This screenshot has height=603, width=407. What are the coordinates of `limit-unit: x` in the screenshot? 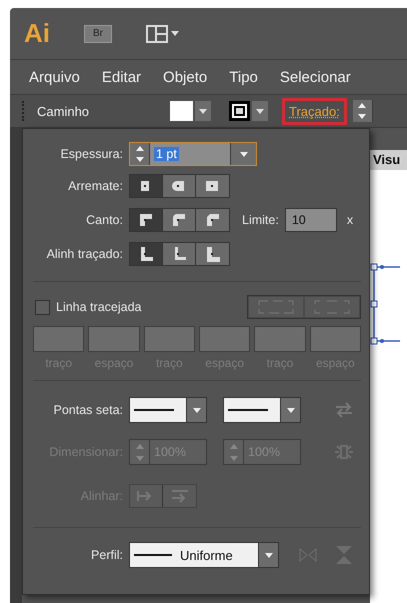 It's located at (350, 220).